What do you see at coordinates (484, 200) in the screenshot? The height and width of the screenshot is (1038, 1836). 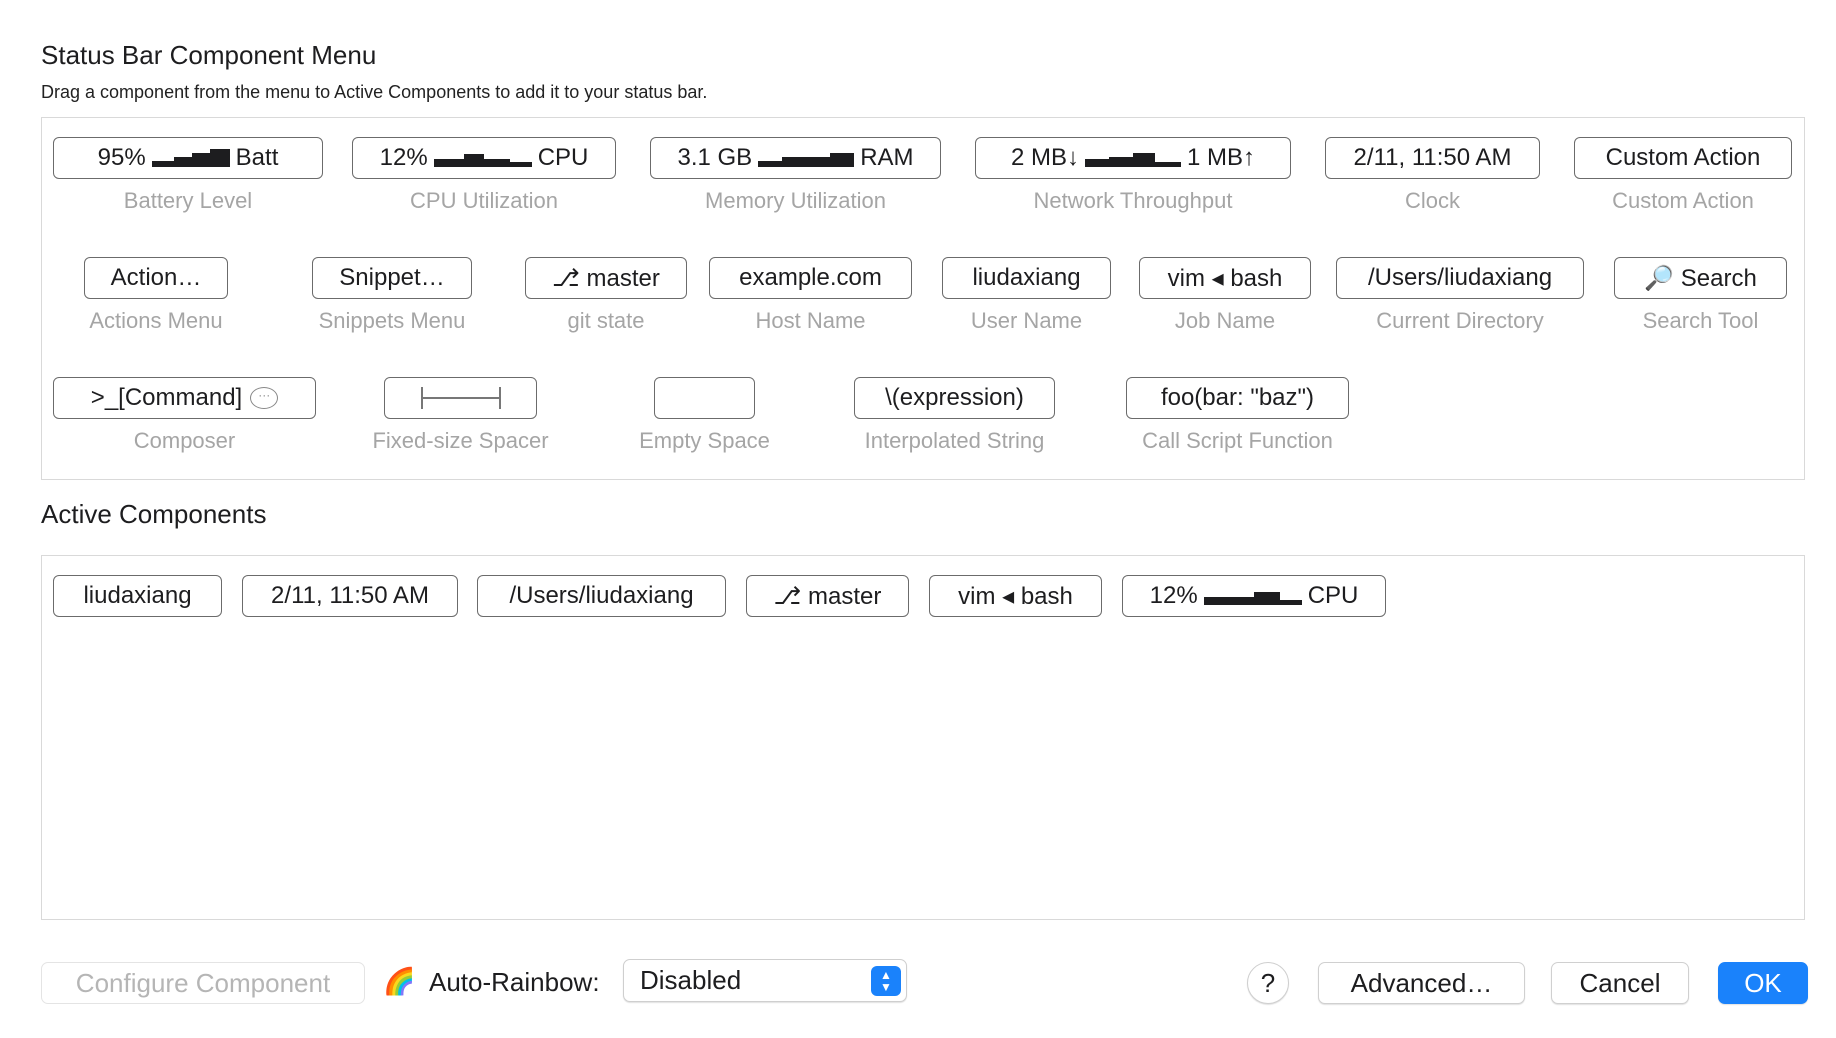 I see `cpu-utilization-caption: CPU Utilization` at bounding box center [484, 200].